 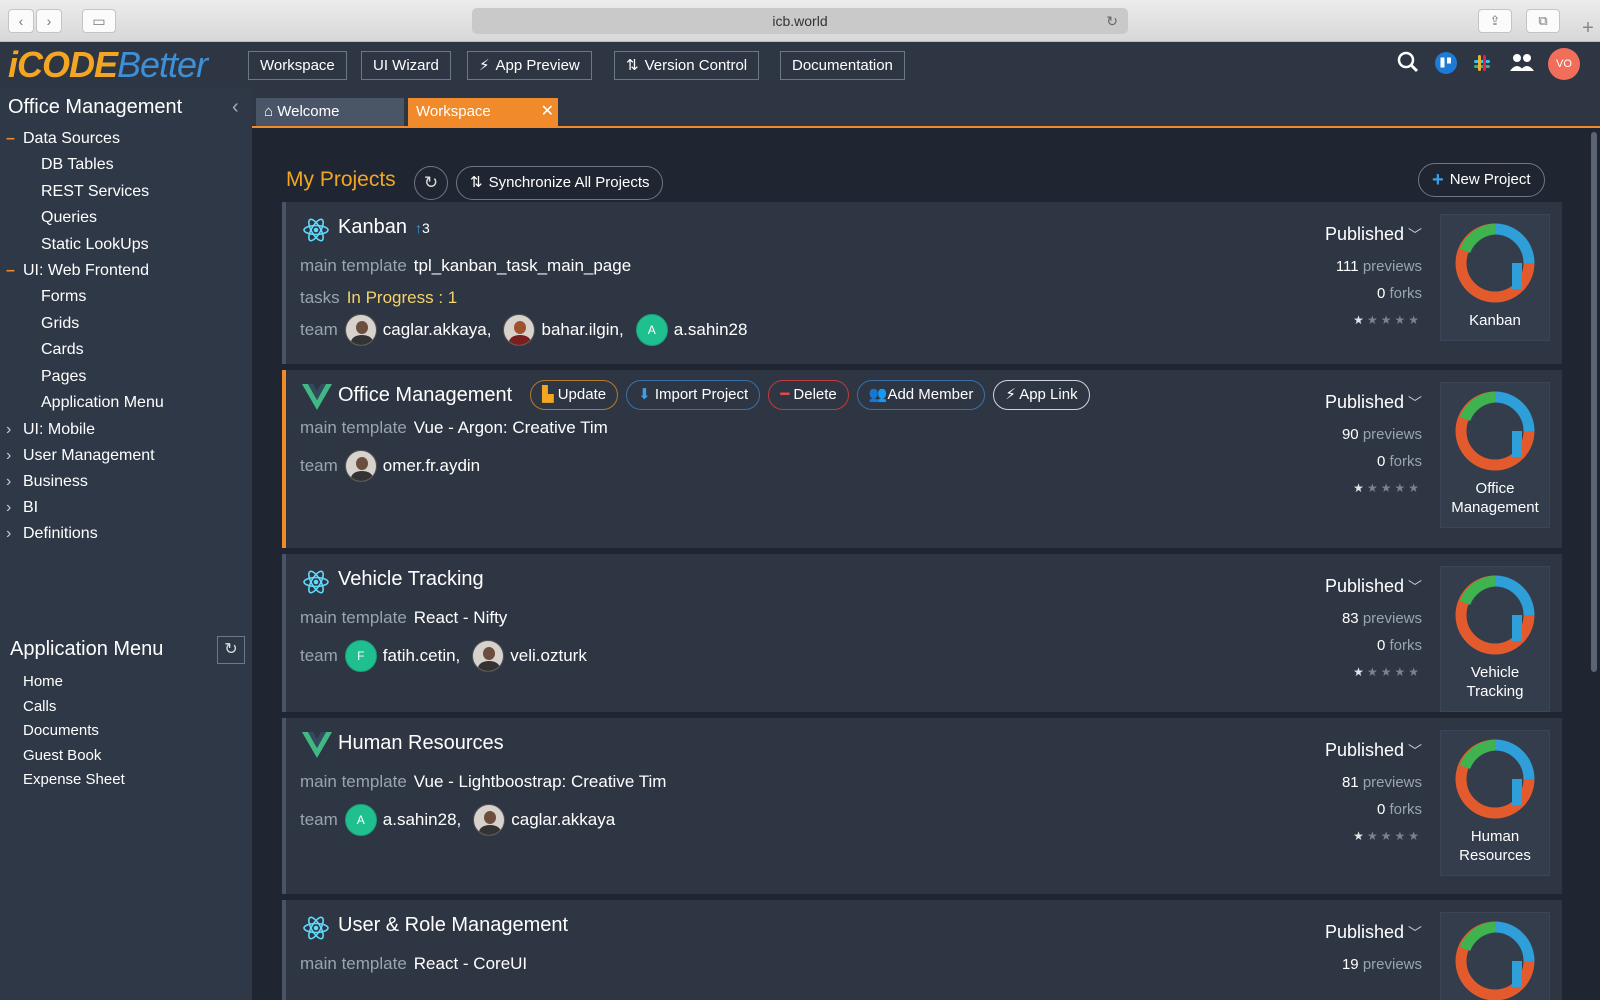 What do you see at coordinates (402, 820) in the screenshot?
I see `team-member: Aa.sahin28,` at bounding box center [402, 820].